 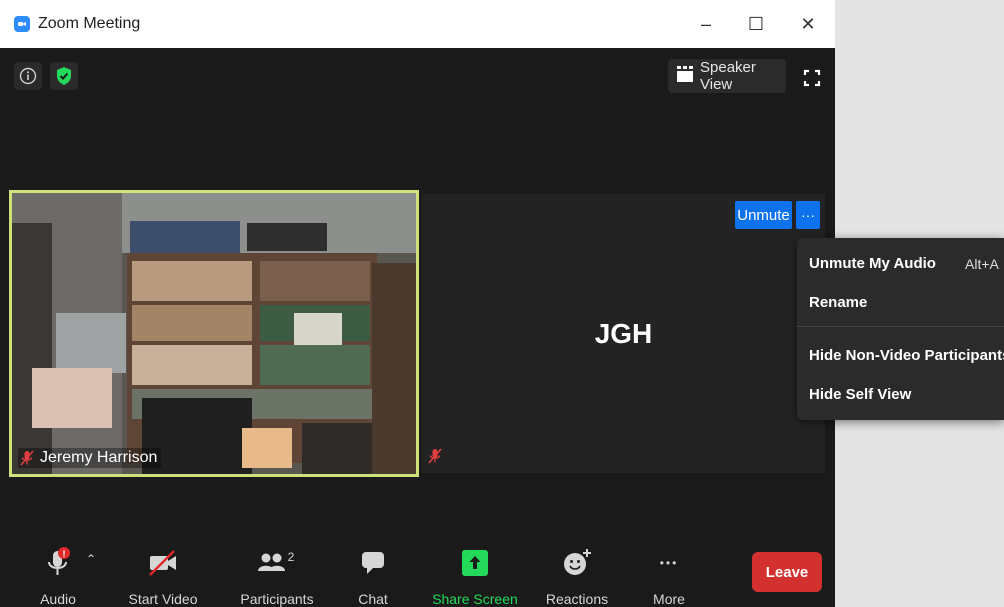 I want to click on menu-divider, so click(x=900, y=326).